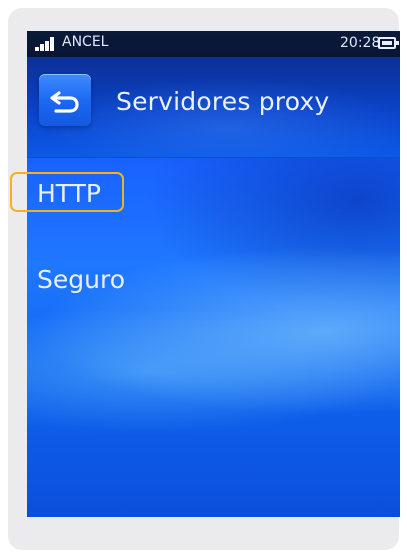  What do you see at coordinates (213, 44) in the screenshot?
I see `status-bar: ANCEL 20:28` at bounding box center [213, 44].